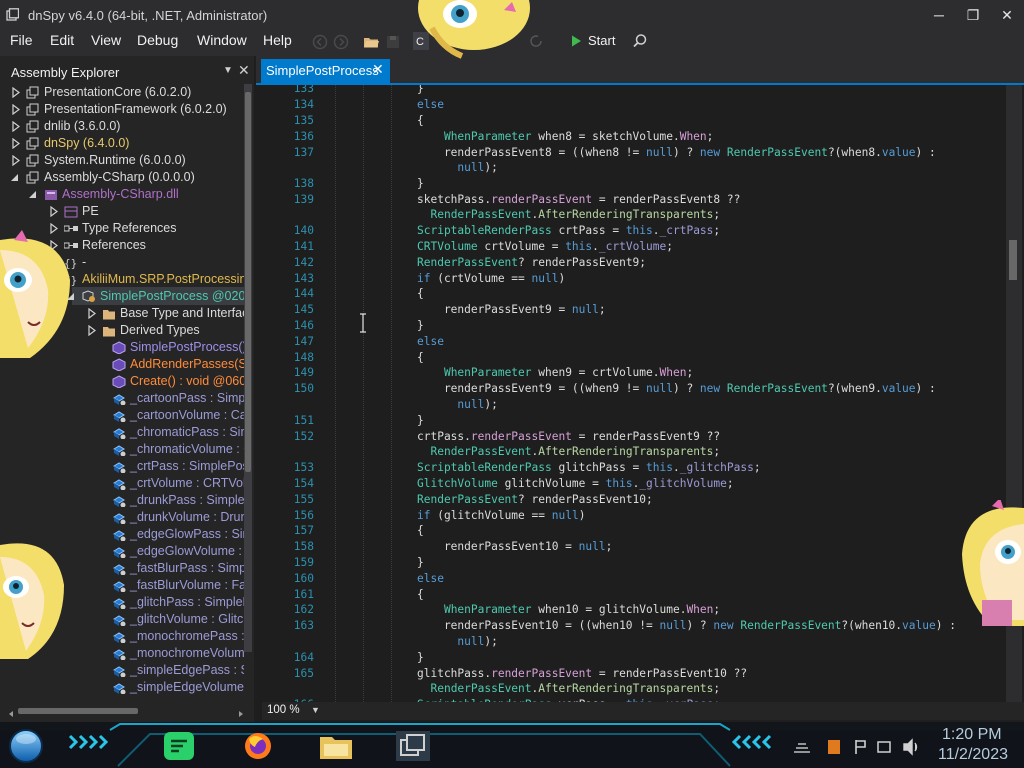 The image size is (1024, 768). What do you see at coordinates (258, 746) in the screenshot?
I see `firefox-icon` at bounding box center [258, 746].